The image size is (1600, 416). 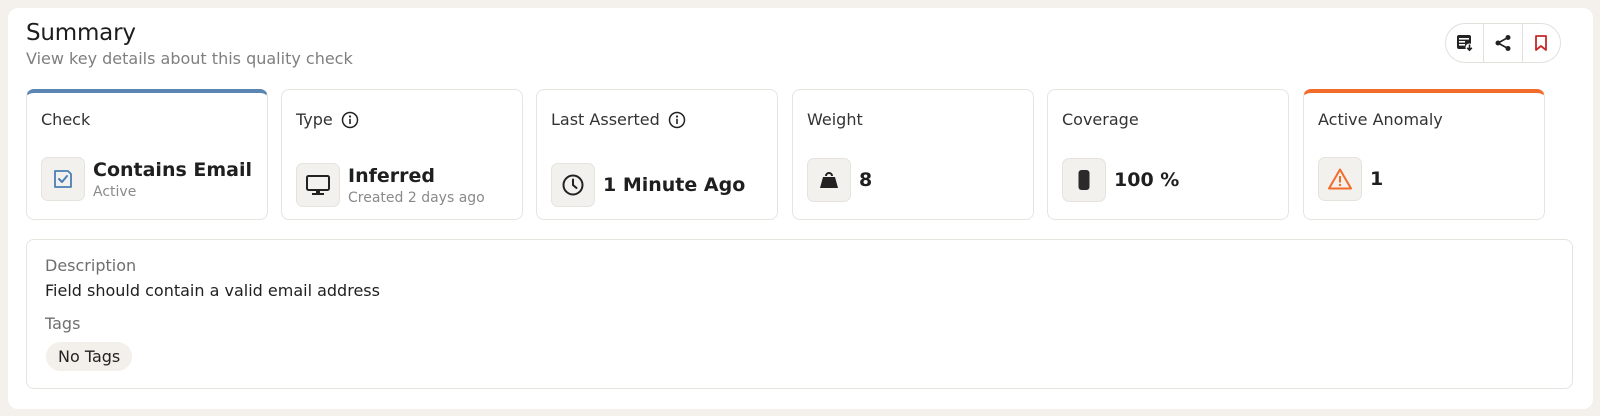 I want to click on check-square-icon, so click(x=63, y=179).